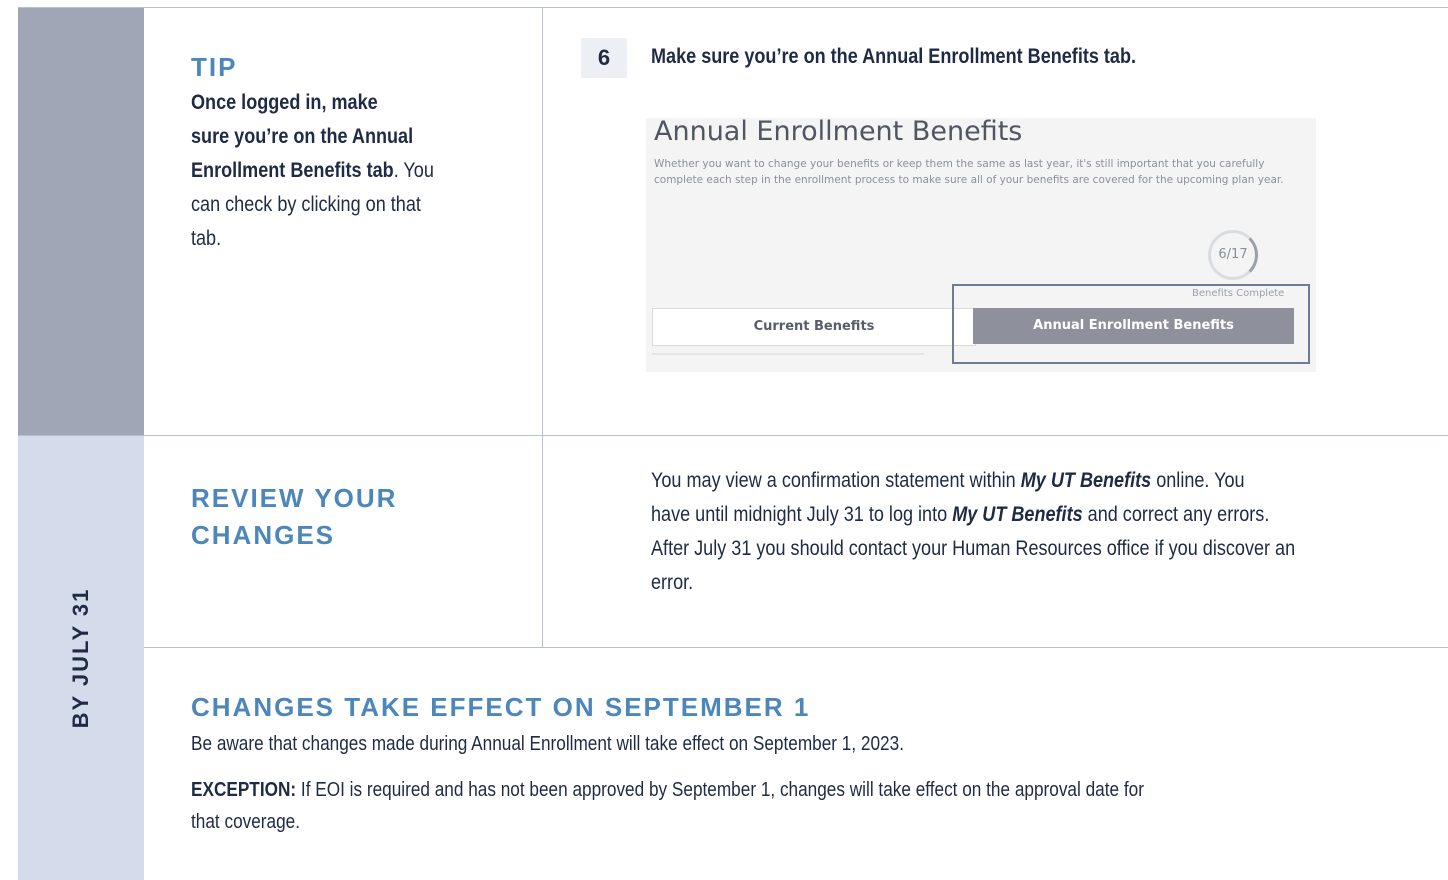 The height and width of the screenshot is (880, 1448). I want to click on sidebar-date-label: BY JULY 31, so click(80, 658).